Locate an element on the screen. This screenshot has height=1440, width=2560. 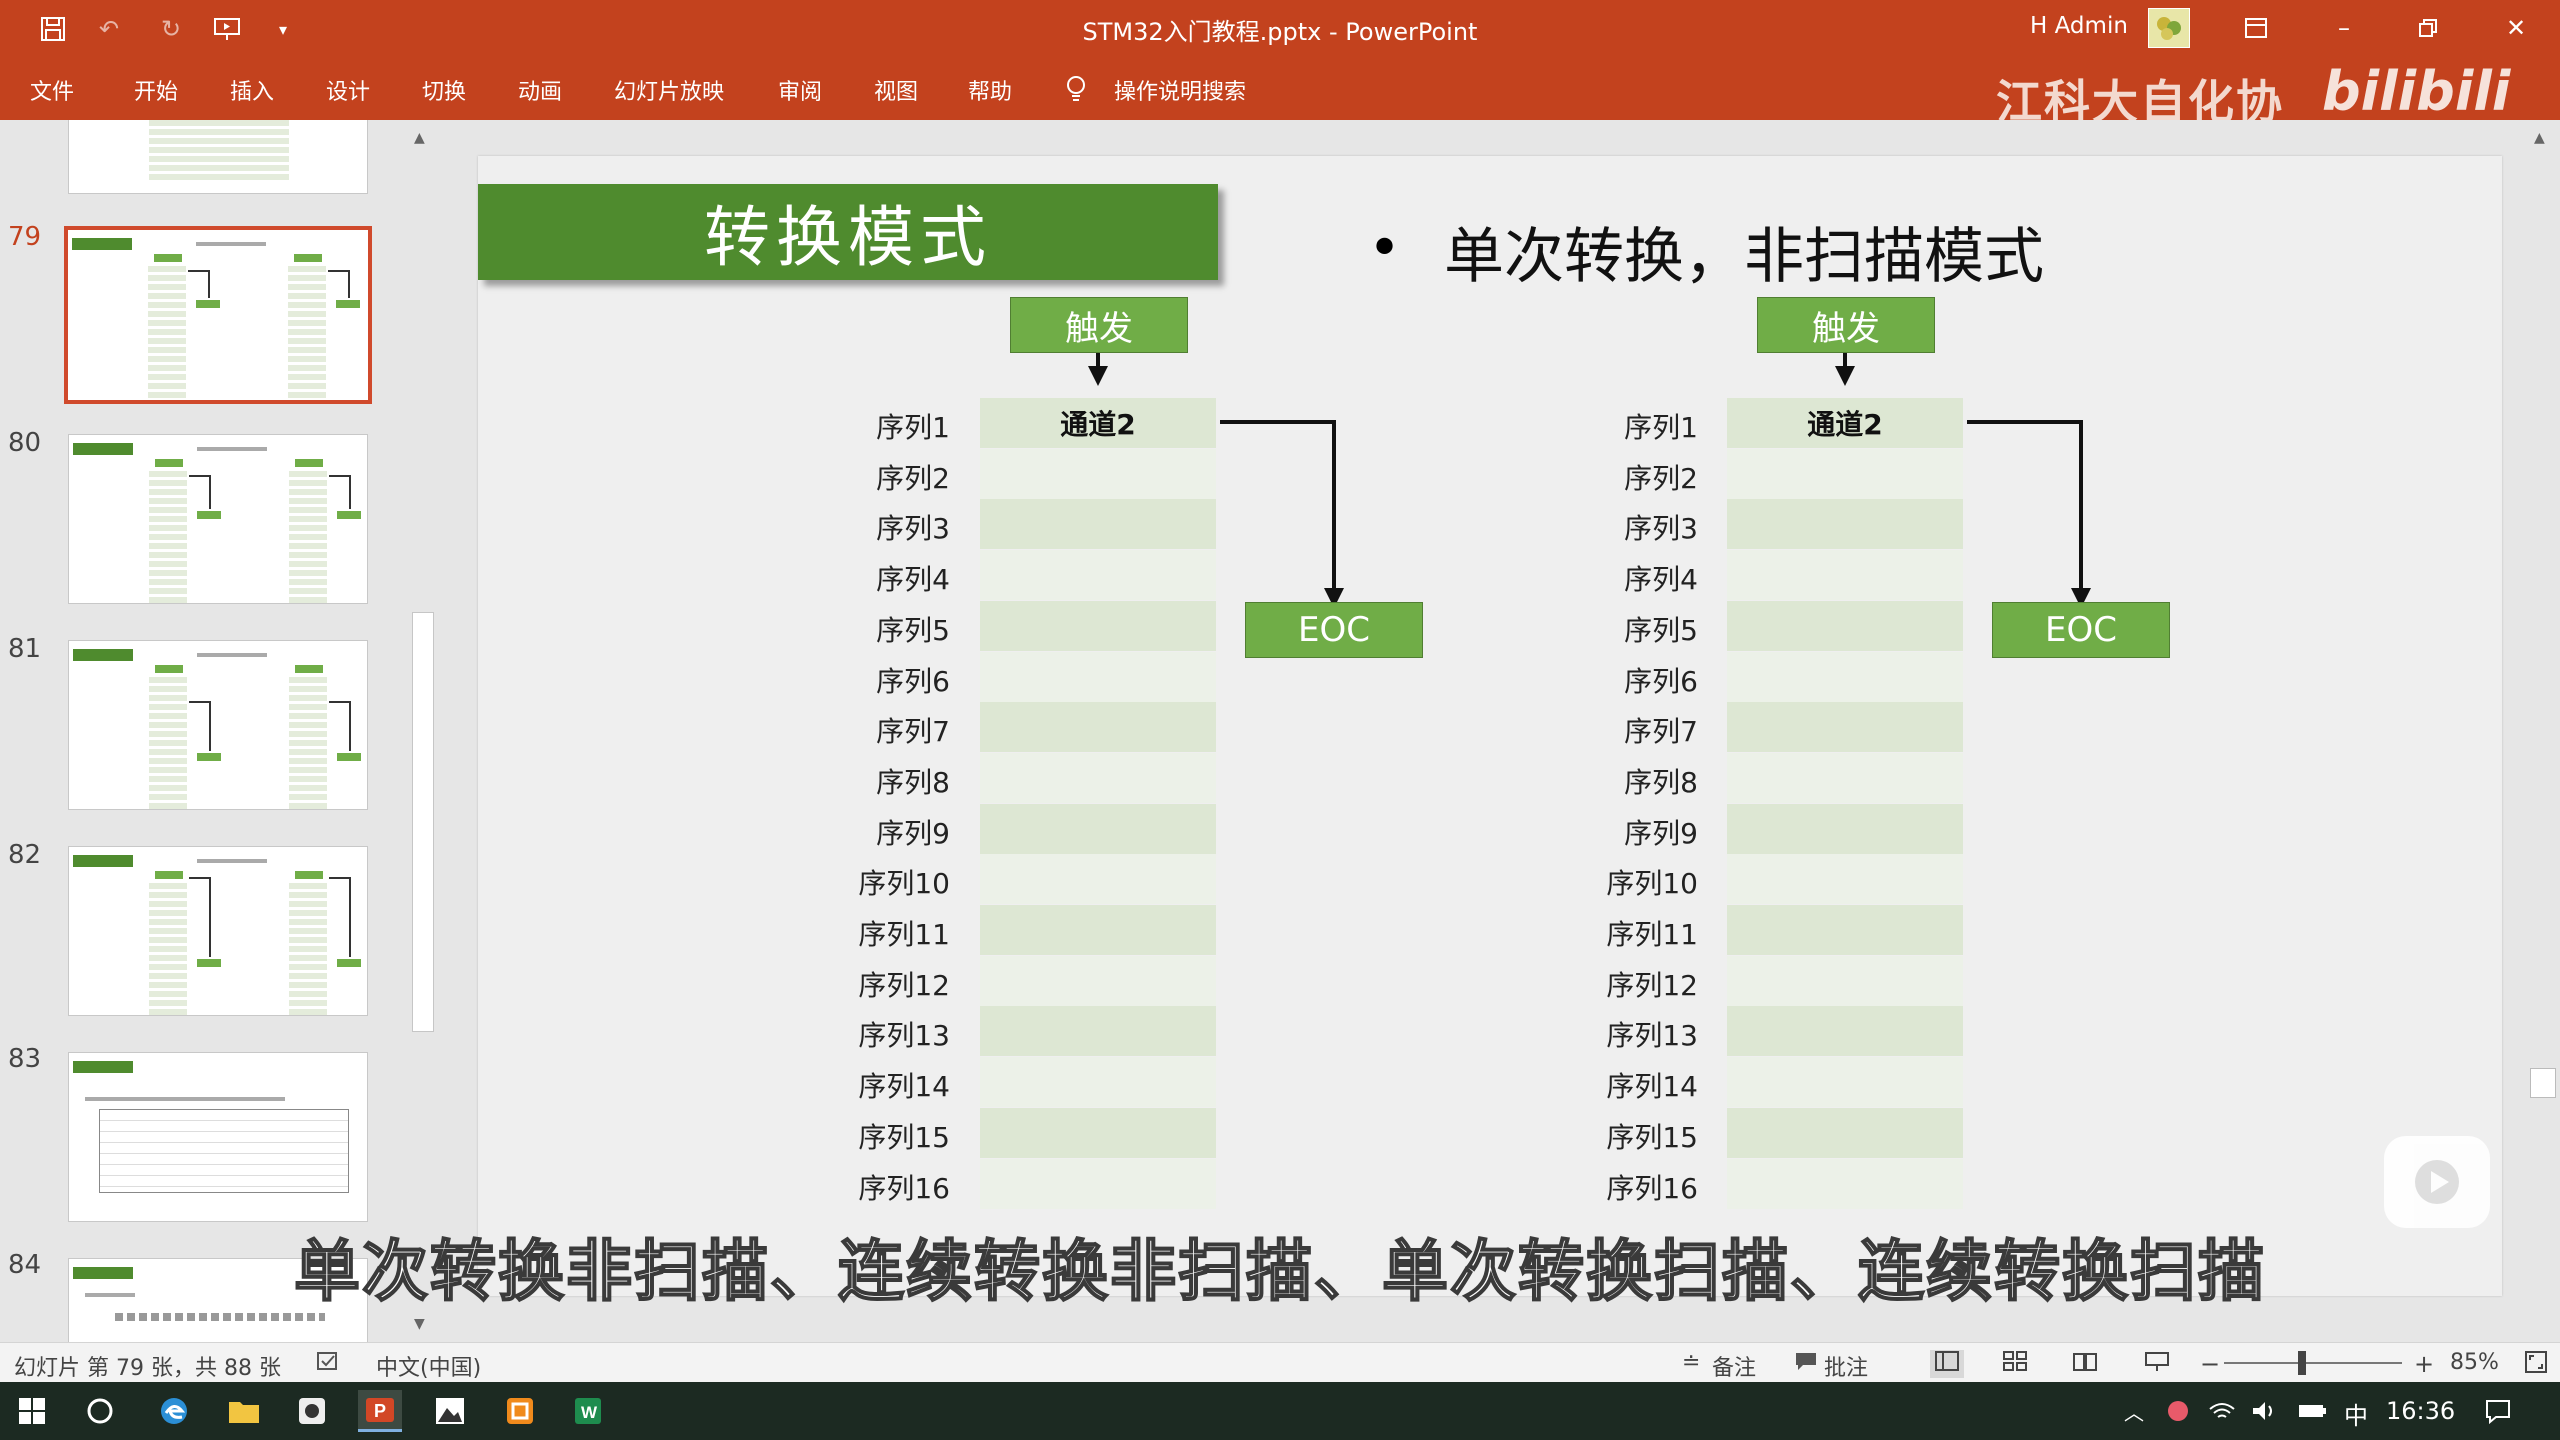
avatar is located at coordinates (2169, 28).